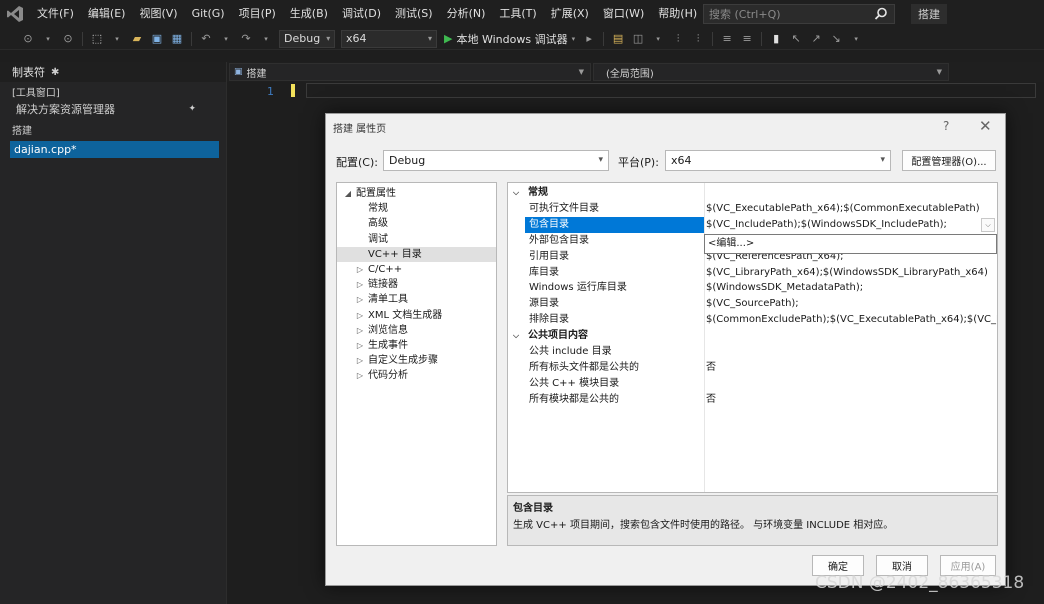 The image size is (1044, 604). Describe the element at coordinates (985, 126) in the screenshot. I see `close-icon: ✕` at that location.